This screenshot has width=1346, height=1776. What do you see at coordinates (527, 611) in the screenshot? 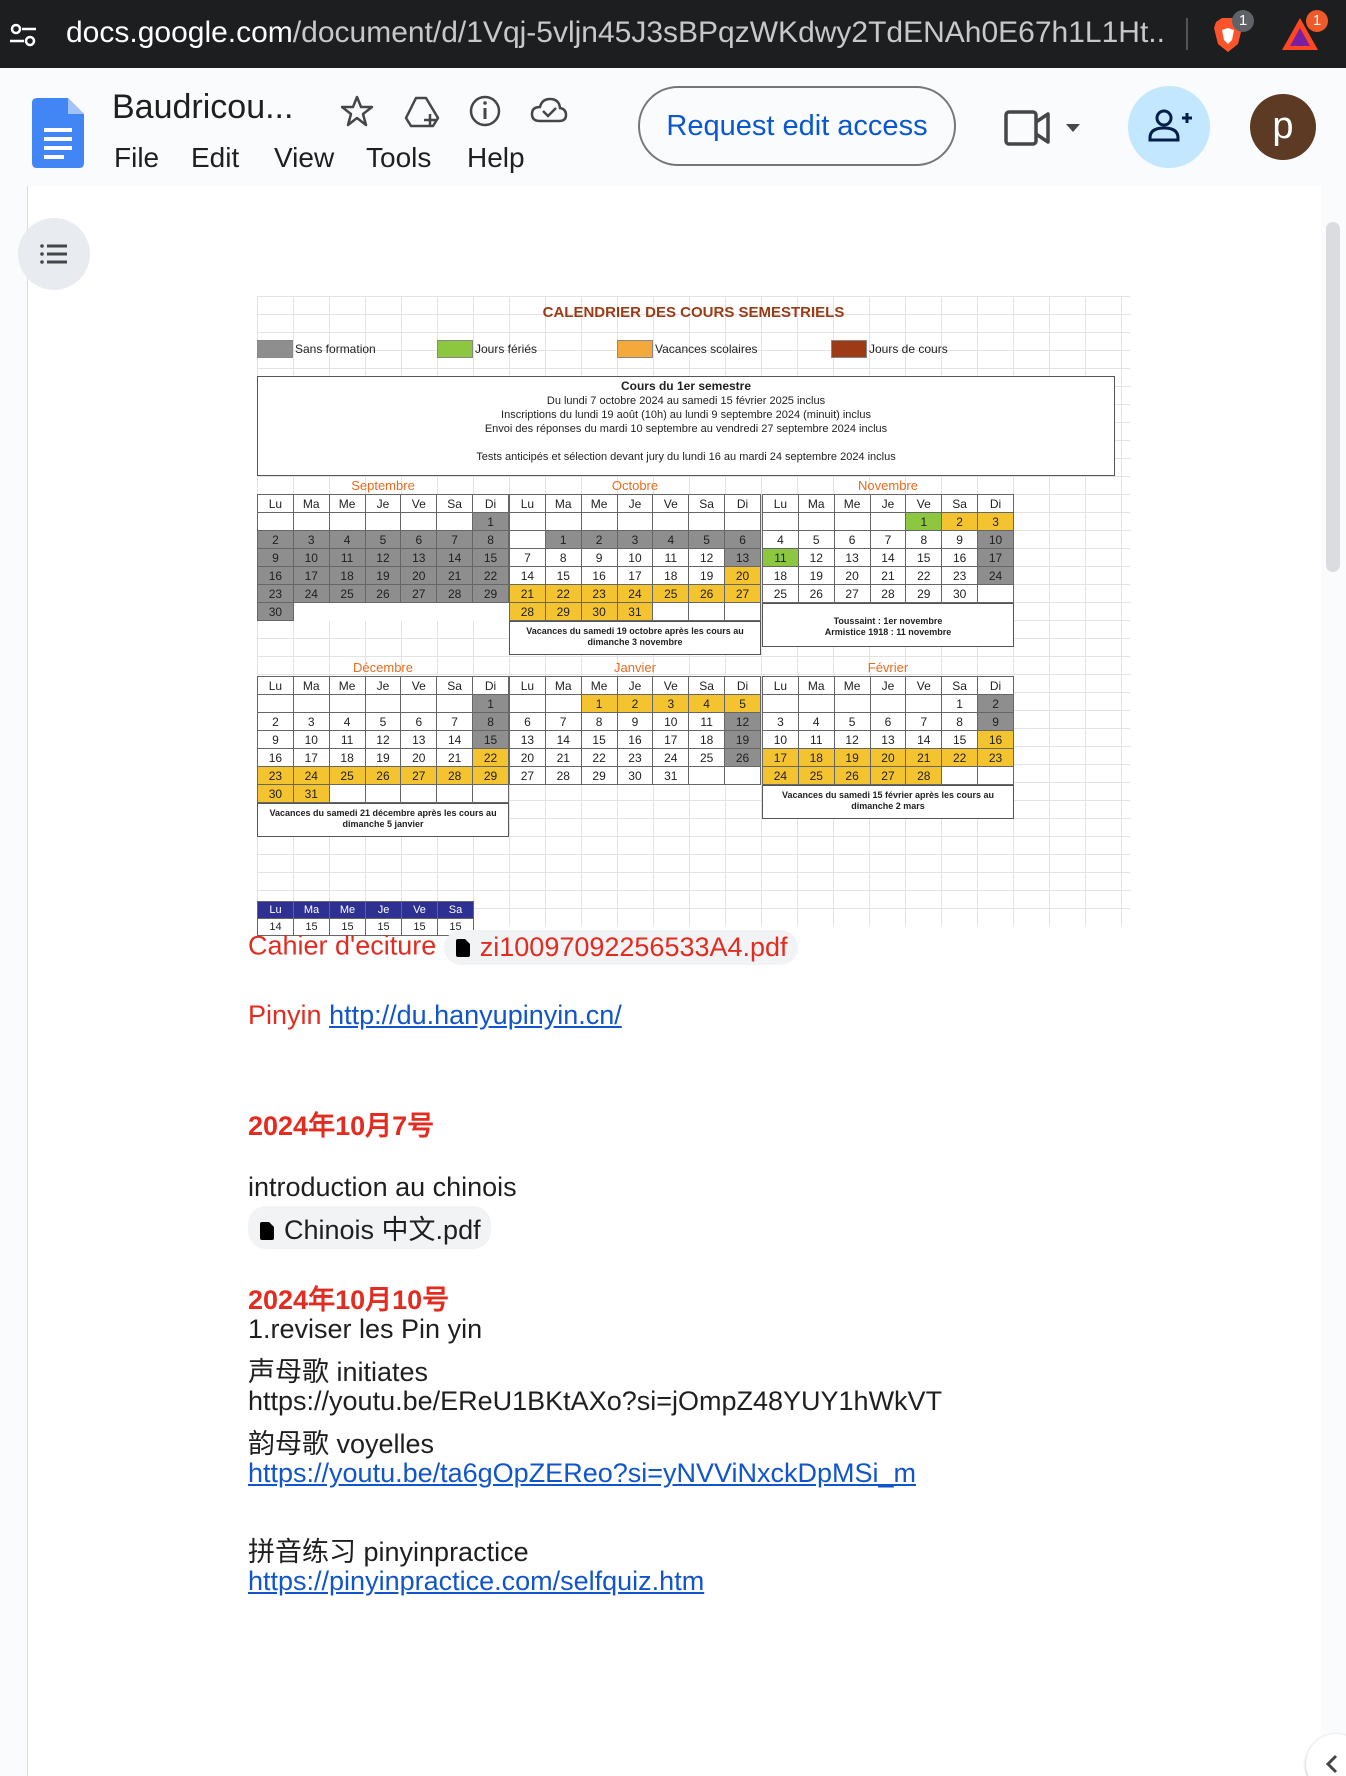
I see `day-cell: 28` at bounding box center [527, 611].